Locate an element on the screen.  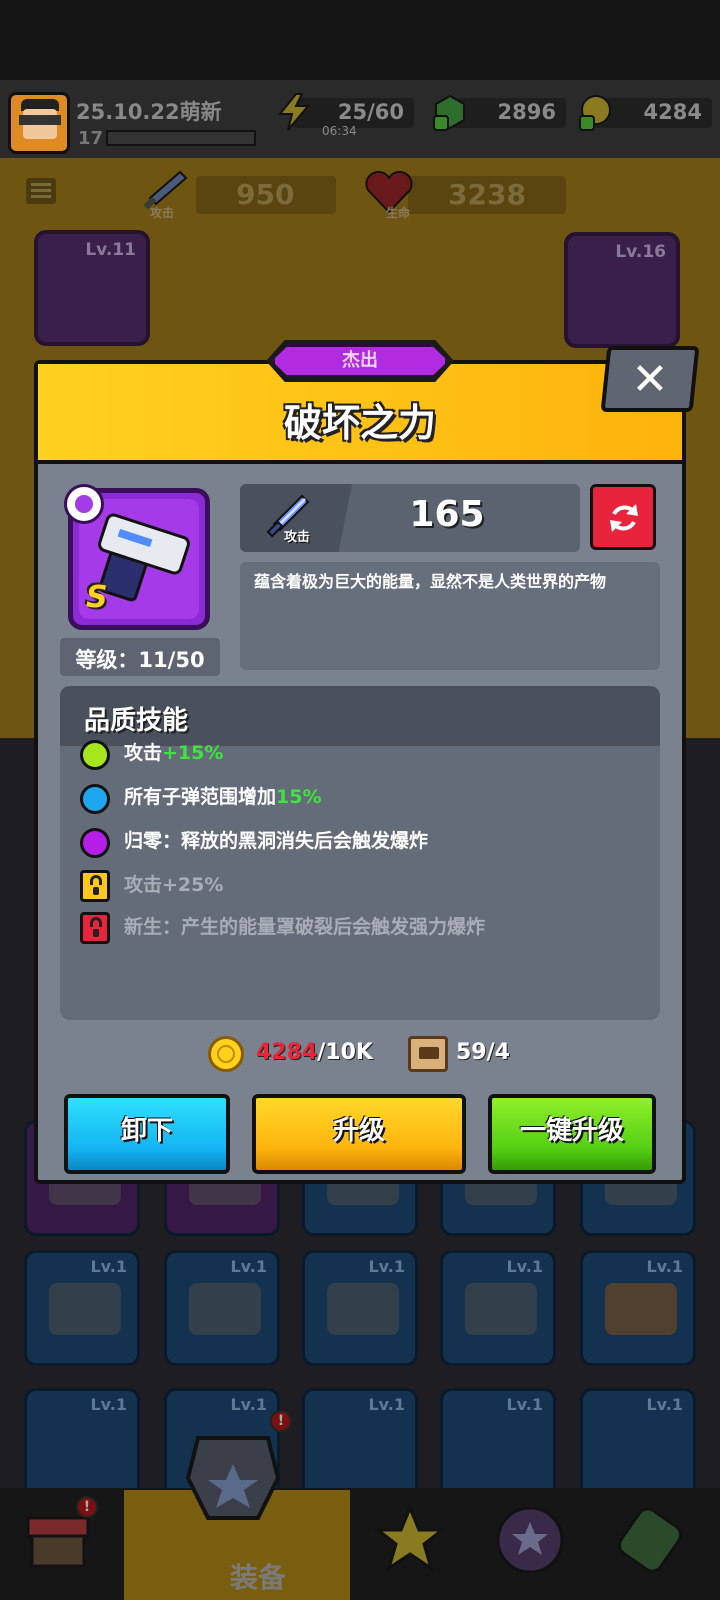
item-level-box: 等级：11/50 is located at coordinates (140, 657).